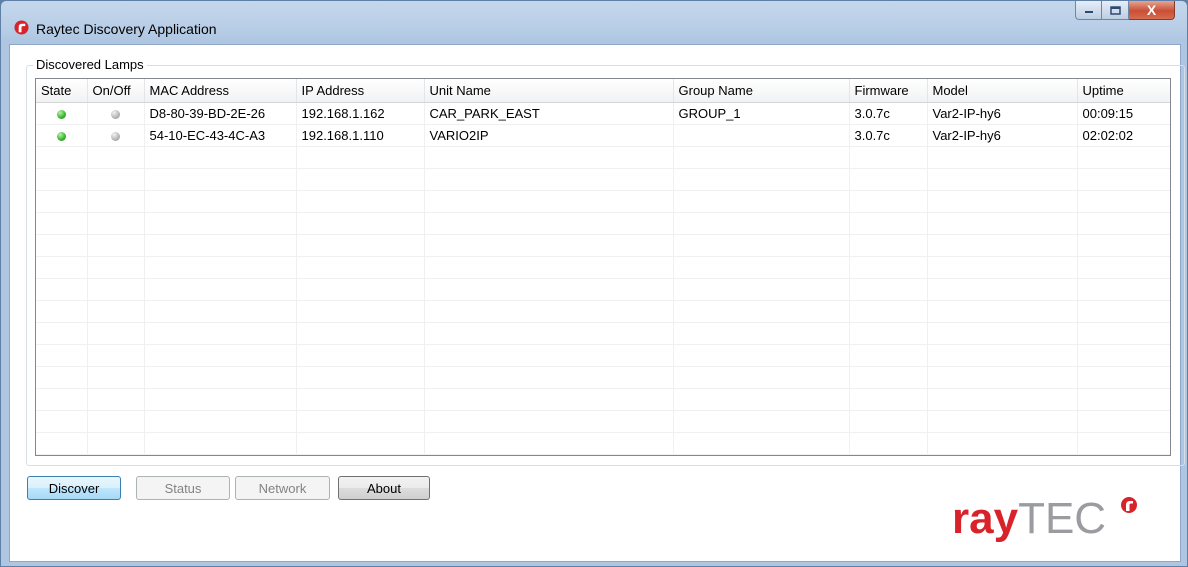 This screenshot has height=567, width=1188. Describe the element at coordinates (1123, 91) in the screenshot. I see `header-uptime: Uptime` at that location.